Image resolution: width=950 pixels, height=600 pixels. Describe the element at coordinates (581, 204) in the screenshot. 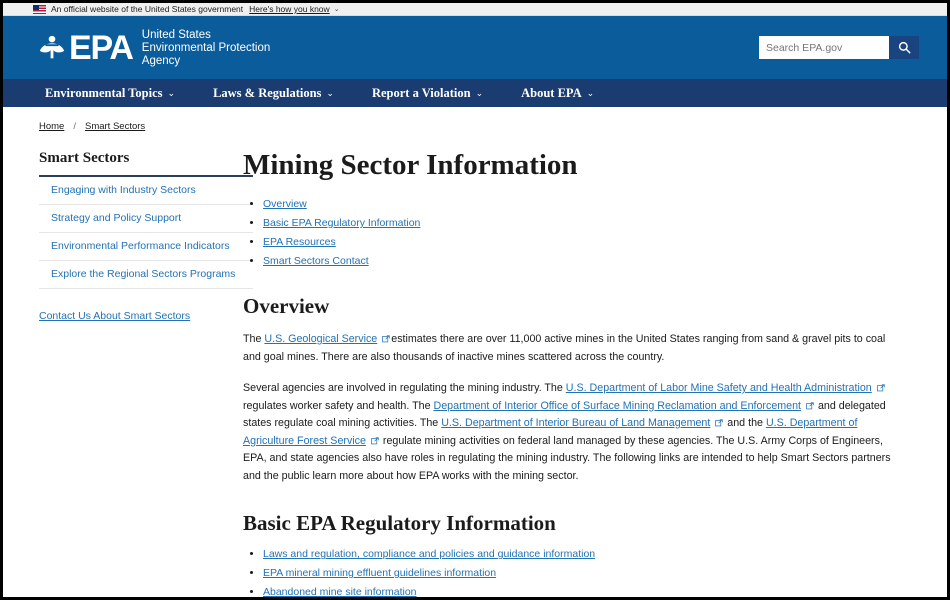

I see `list-item: Overview` at that location.